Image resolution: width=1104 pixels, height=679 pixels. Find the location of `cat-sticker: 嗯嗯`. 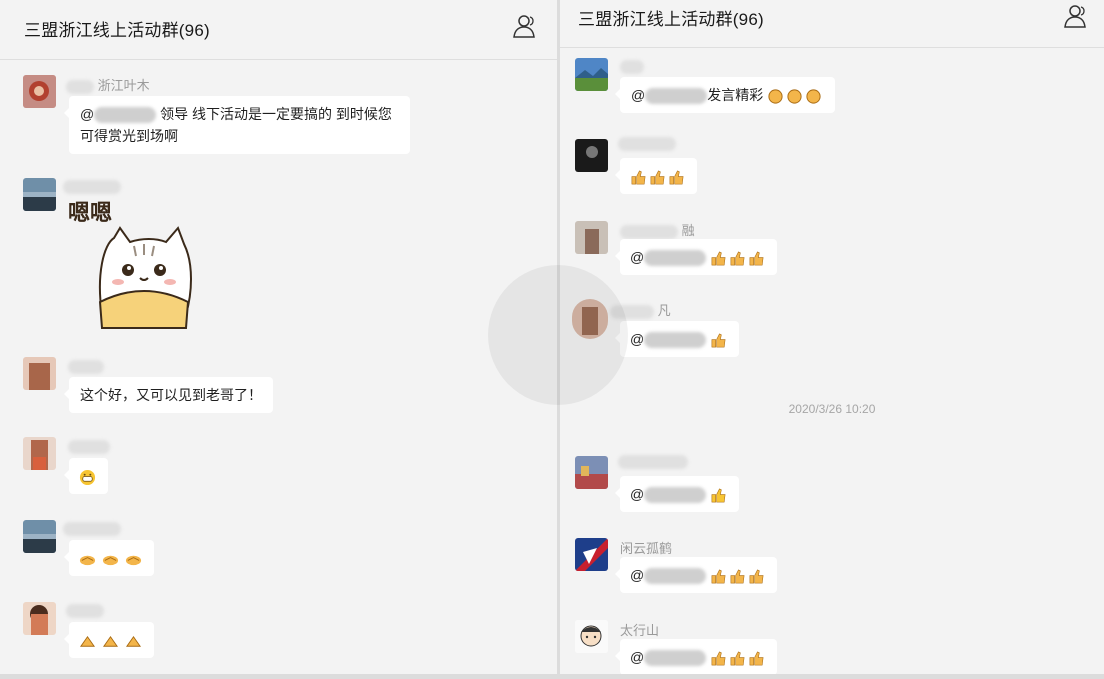

cat-sticker: 嗯嗯 is located at coordinates (133, 264).